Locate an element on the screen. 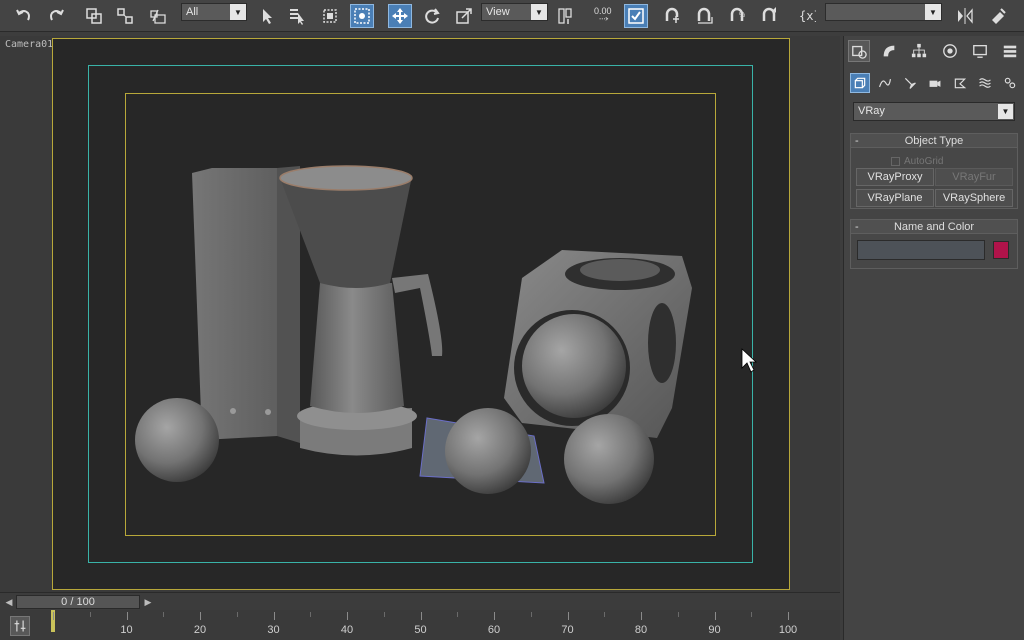 This screenshot has height=640, width=1024. object-type-rollout-header: - Object Type is located at coordinates (934, 141).